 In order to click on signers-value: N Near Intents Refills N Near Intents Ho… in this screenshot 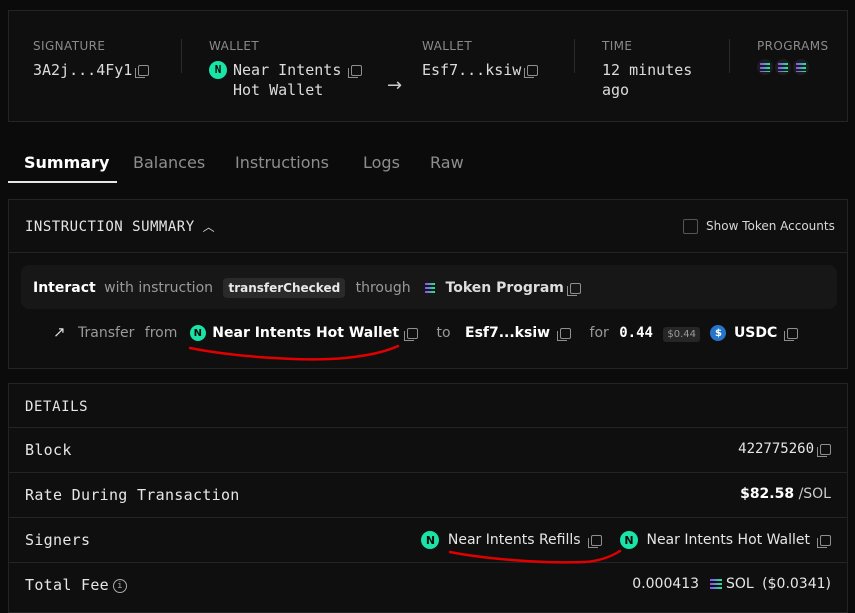, I will do `click(626, 540)`.